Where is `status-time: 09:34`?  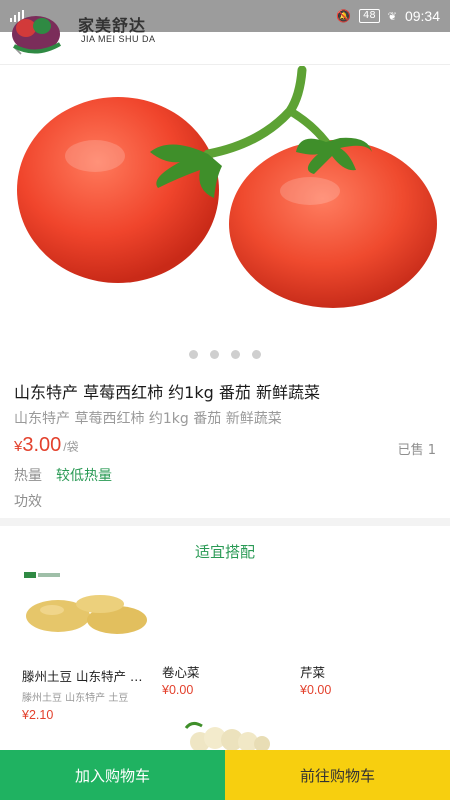
status-time: 09:34 is located at coordinates (422, 16).